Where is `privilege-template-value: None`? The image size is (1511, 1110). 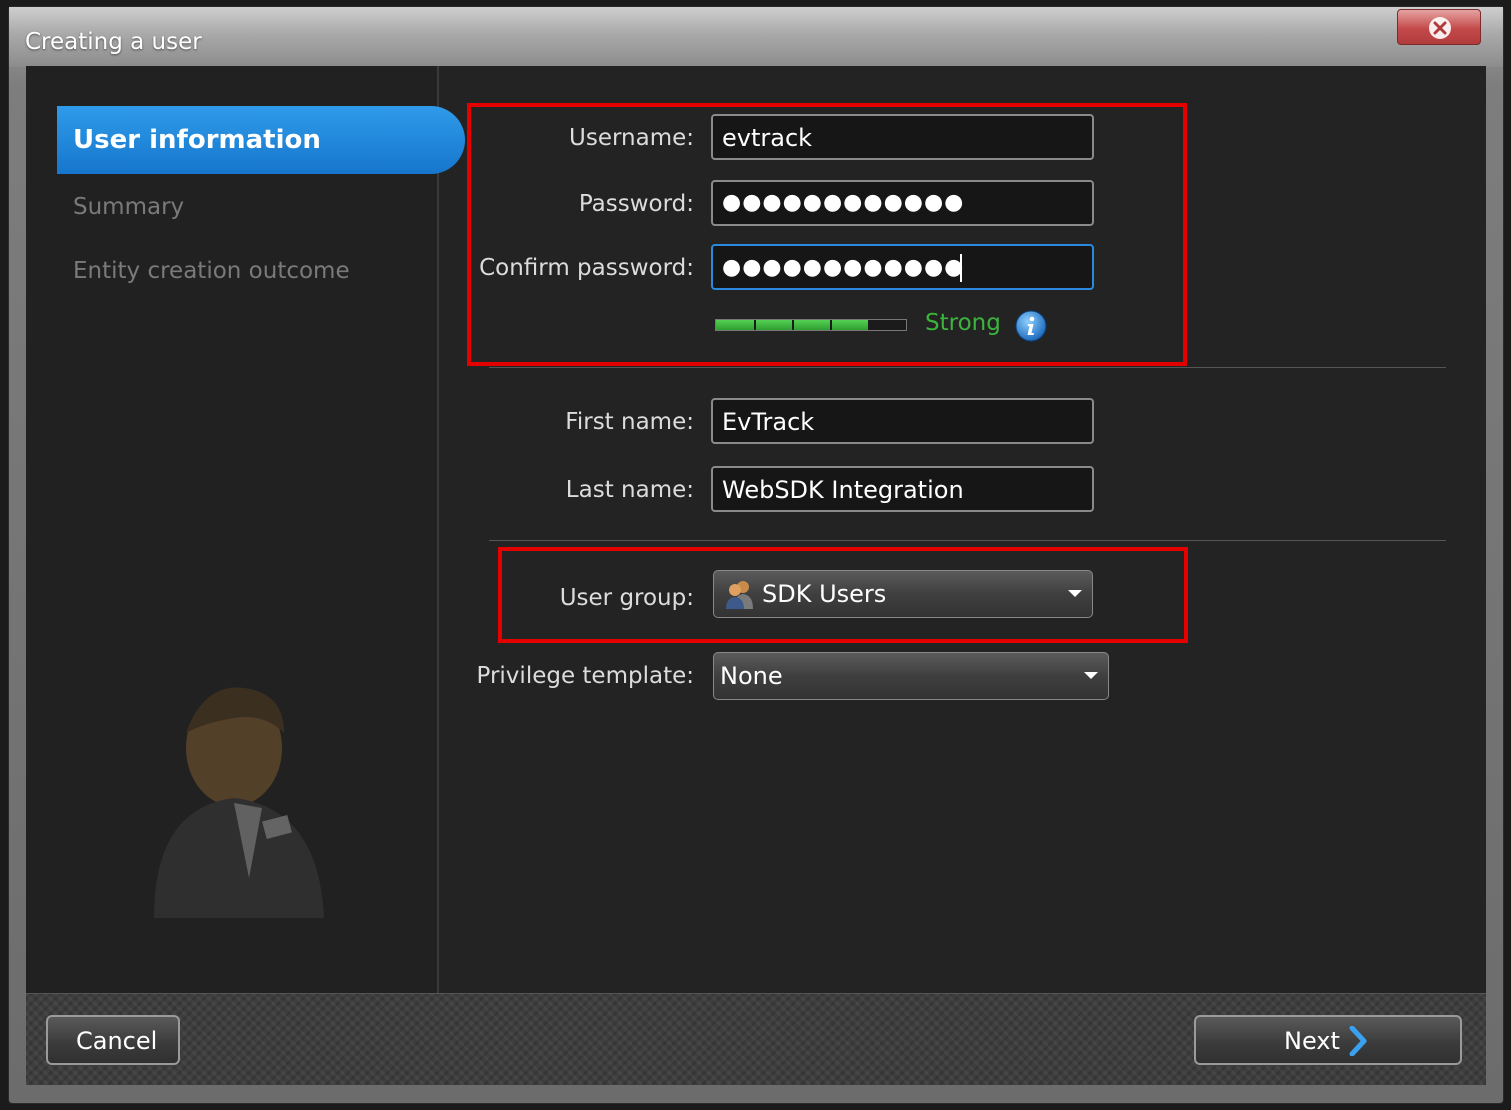 privilege-template-value: None is located at coordinates (751, 676).